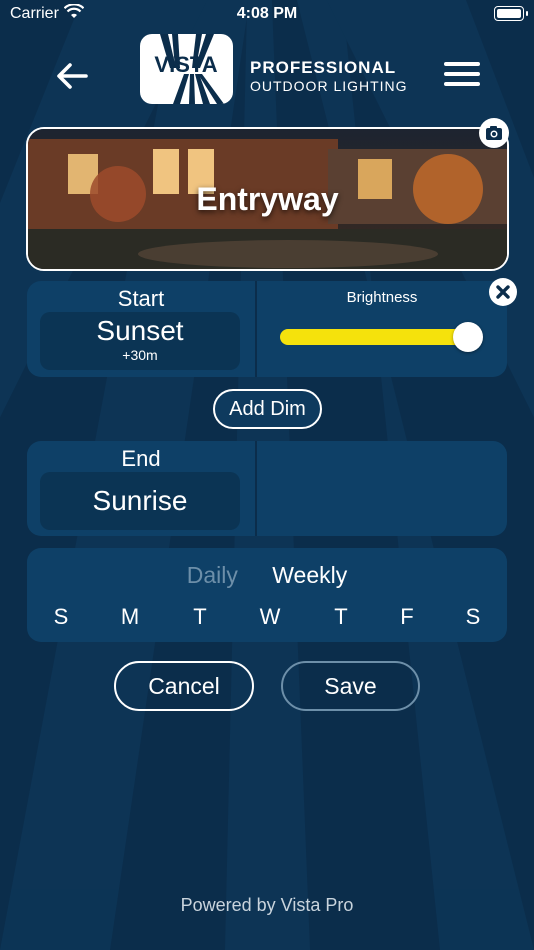  What do you see at coordinates (140, 330) in the screenshot?
I see `start-value: Sunset` at bounding box center [140, 330].